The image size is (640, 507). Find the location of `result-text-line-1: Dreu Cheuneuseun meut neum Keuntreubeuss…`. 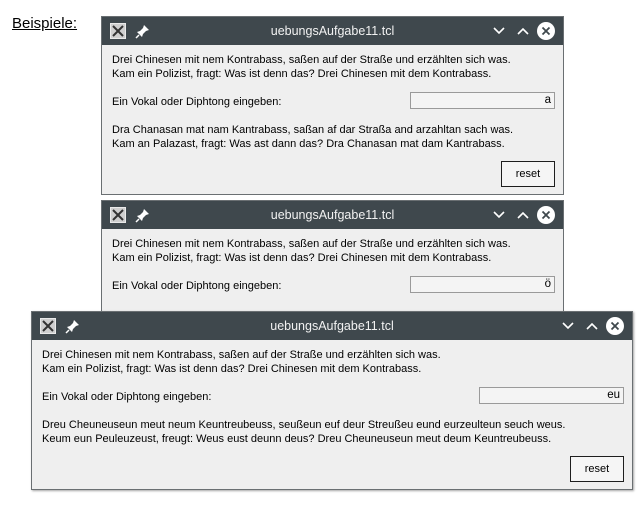

result-text-line-1: Dreu Cheuneuseun meut neum Keuntreubeuss… is located at coordinates (304, 425).